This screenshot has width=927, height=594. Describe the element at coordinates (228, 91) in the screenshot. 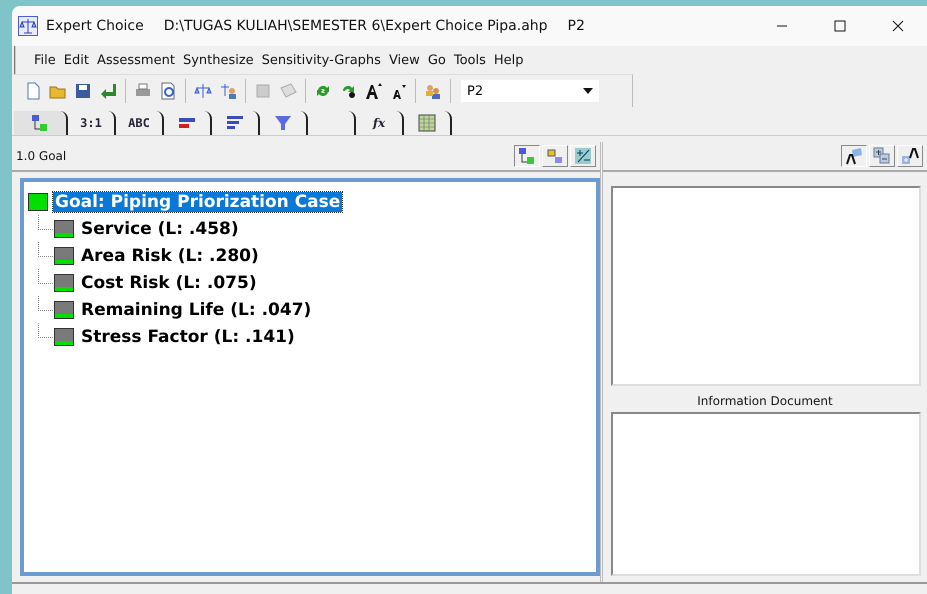

I see `scale-person-icon` at that location.